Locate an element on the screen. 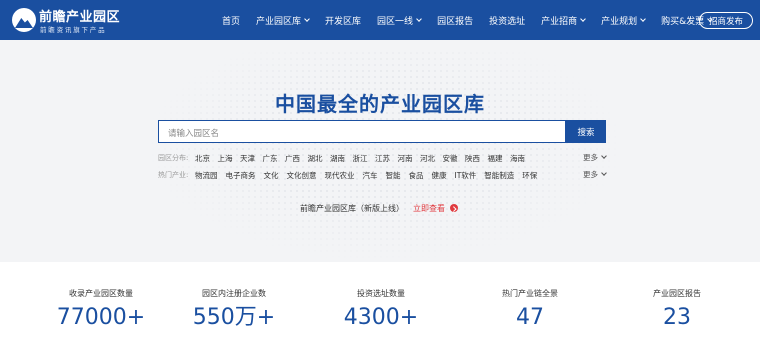 This screenshot has width=760, height=356. industry-link: 文化创意 is located at coordinates (302, 175).